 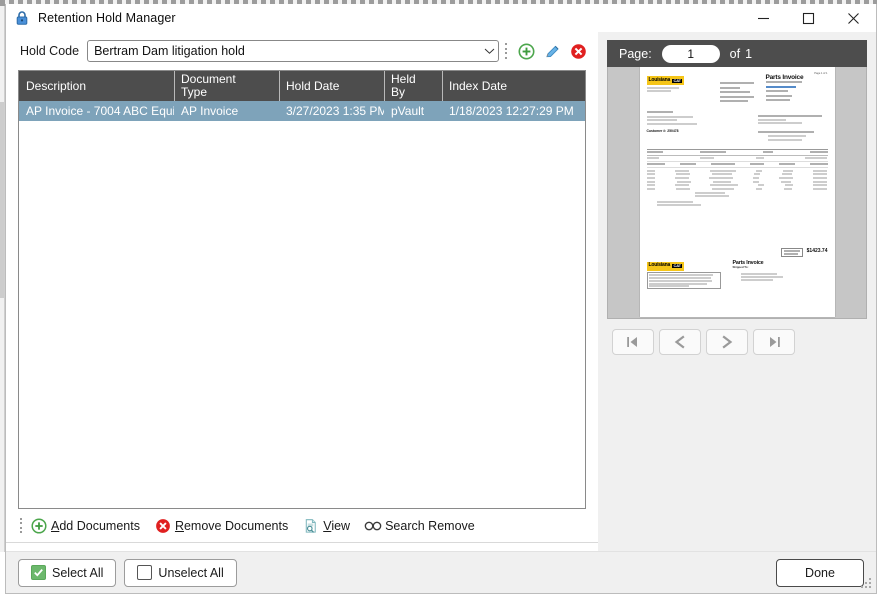 What do you see at coordinates (226, 86) in the screenshot?
I see `column-header-document-type: Document Type` at bounding box center [226, 86].